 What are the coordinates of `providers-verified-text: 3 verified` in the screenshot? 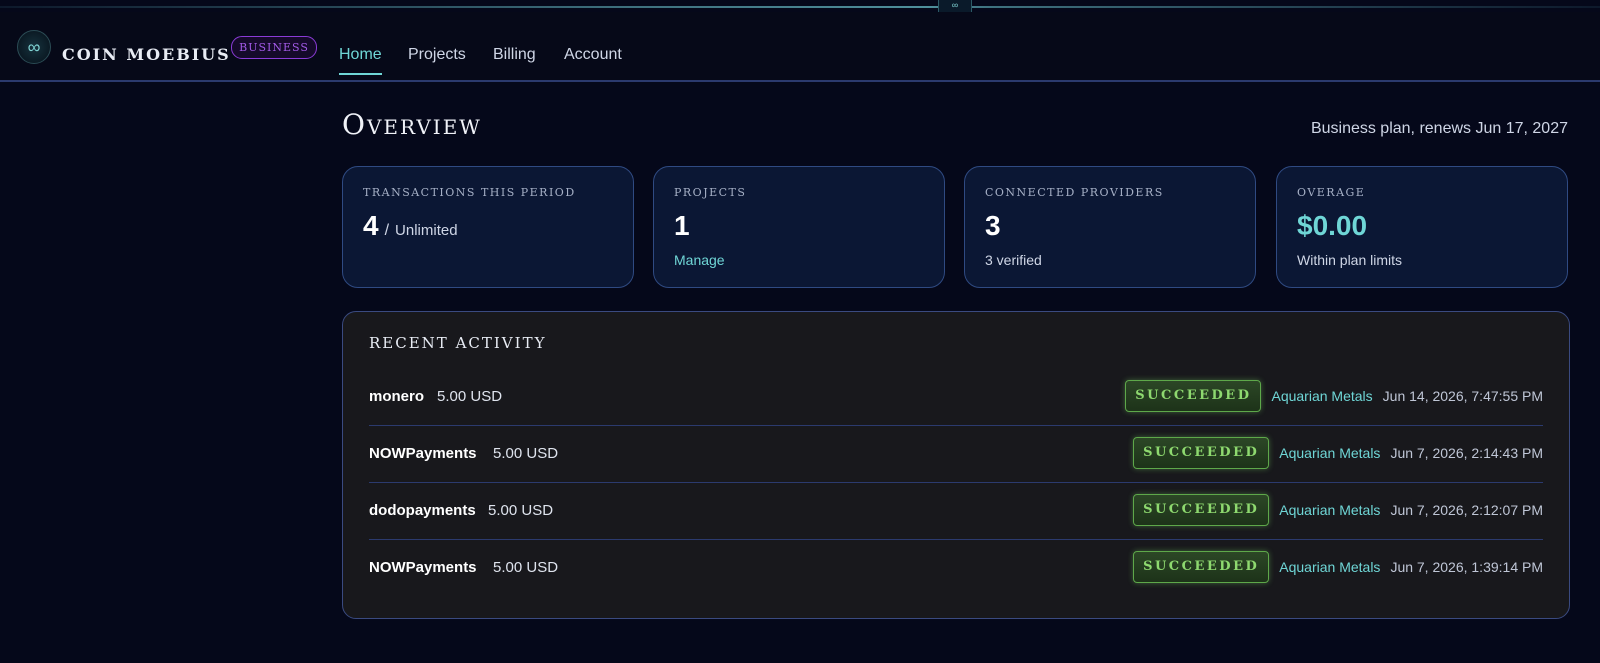 It's located at (1013, 260).